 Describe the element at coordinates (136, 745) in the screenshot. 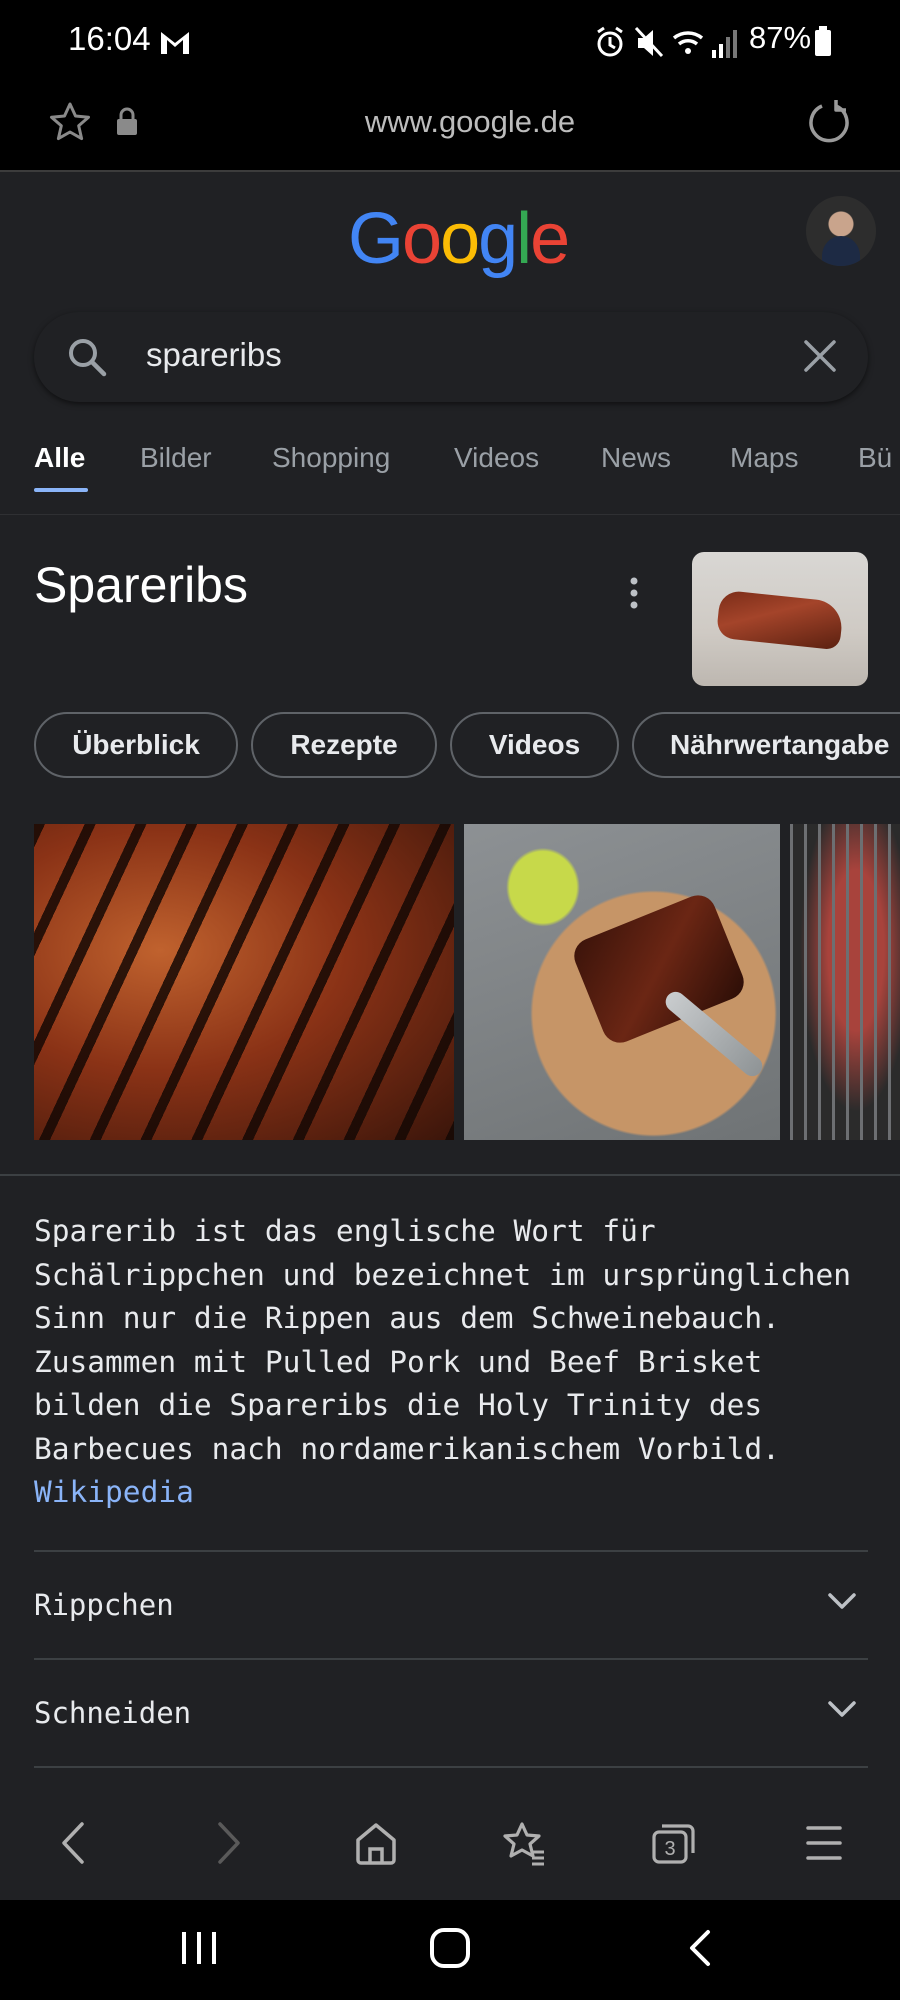

I see `chip-ueberblick: Überblick` at that location.